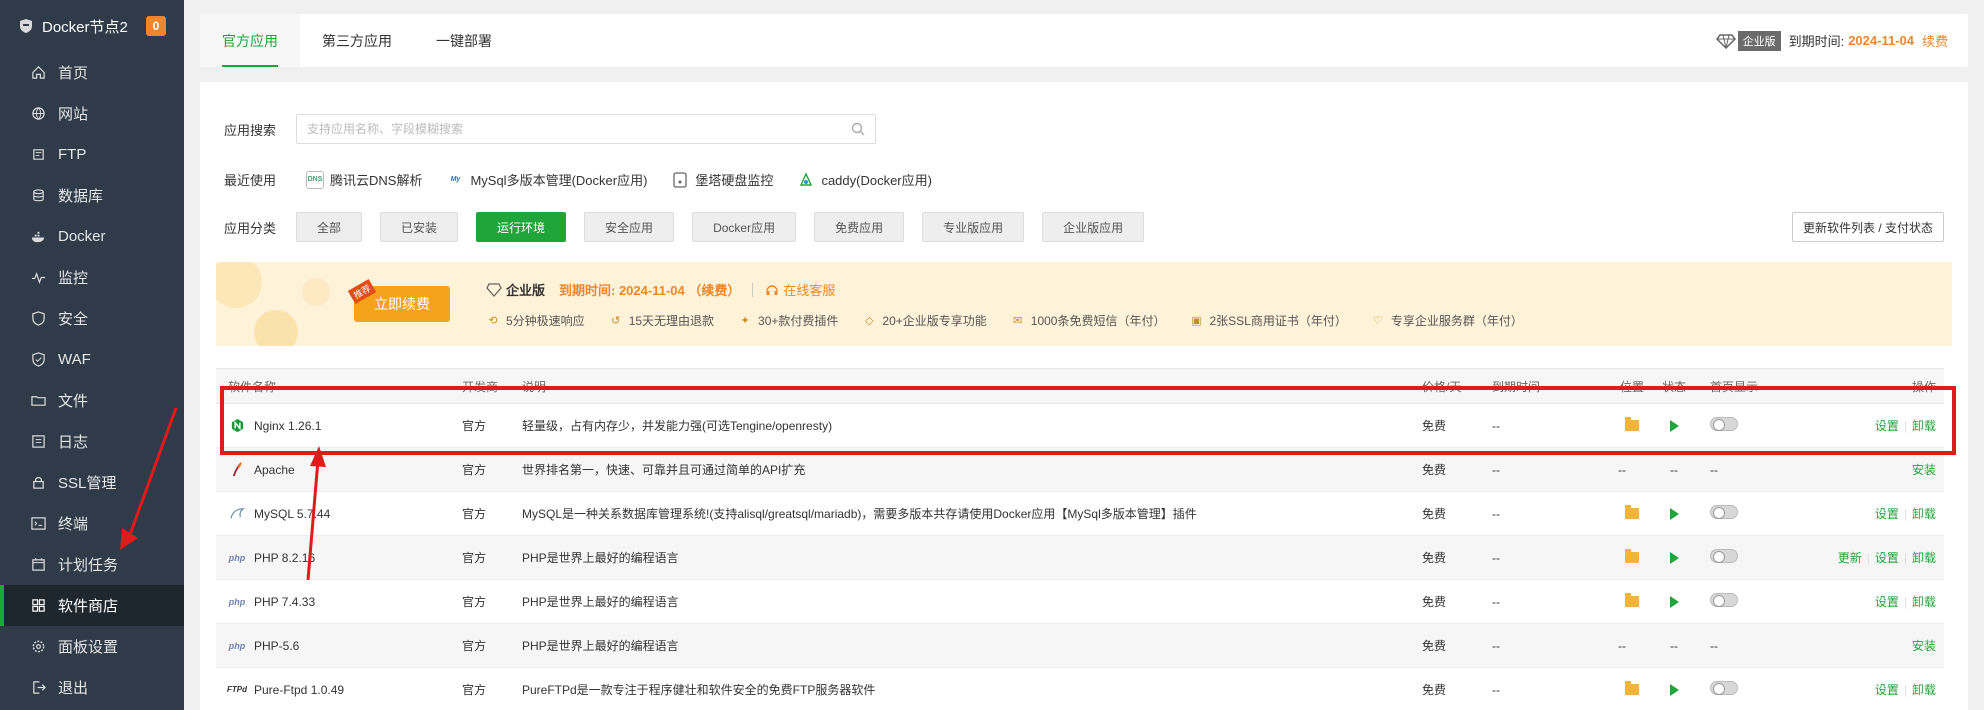  I want to click on category-pro: 专业版应用, so click(973, 227).